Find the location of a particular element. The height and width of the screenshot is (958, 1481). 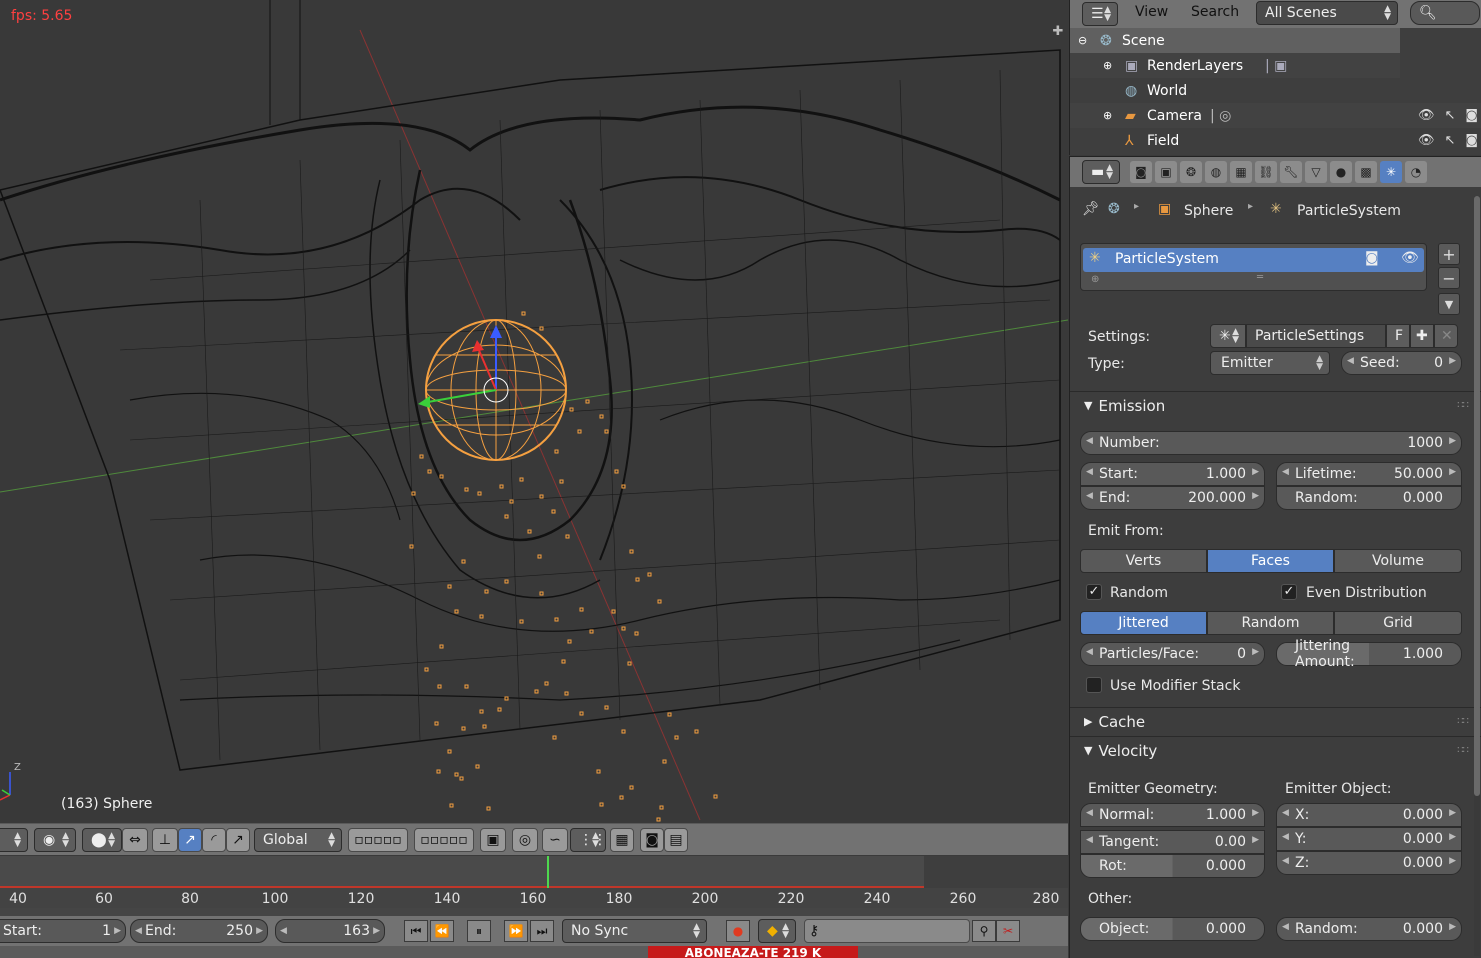

current-frame-cursor is located at coordinates (548, 873).